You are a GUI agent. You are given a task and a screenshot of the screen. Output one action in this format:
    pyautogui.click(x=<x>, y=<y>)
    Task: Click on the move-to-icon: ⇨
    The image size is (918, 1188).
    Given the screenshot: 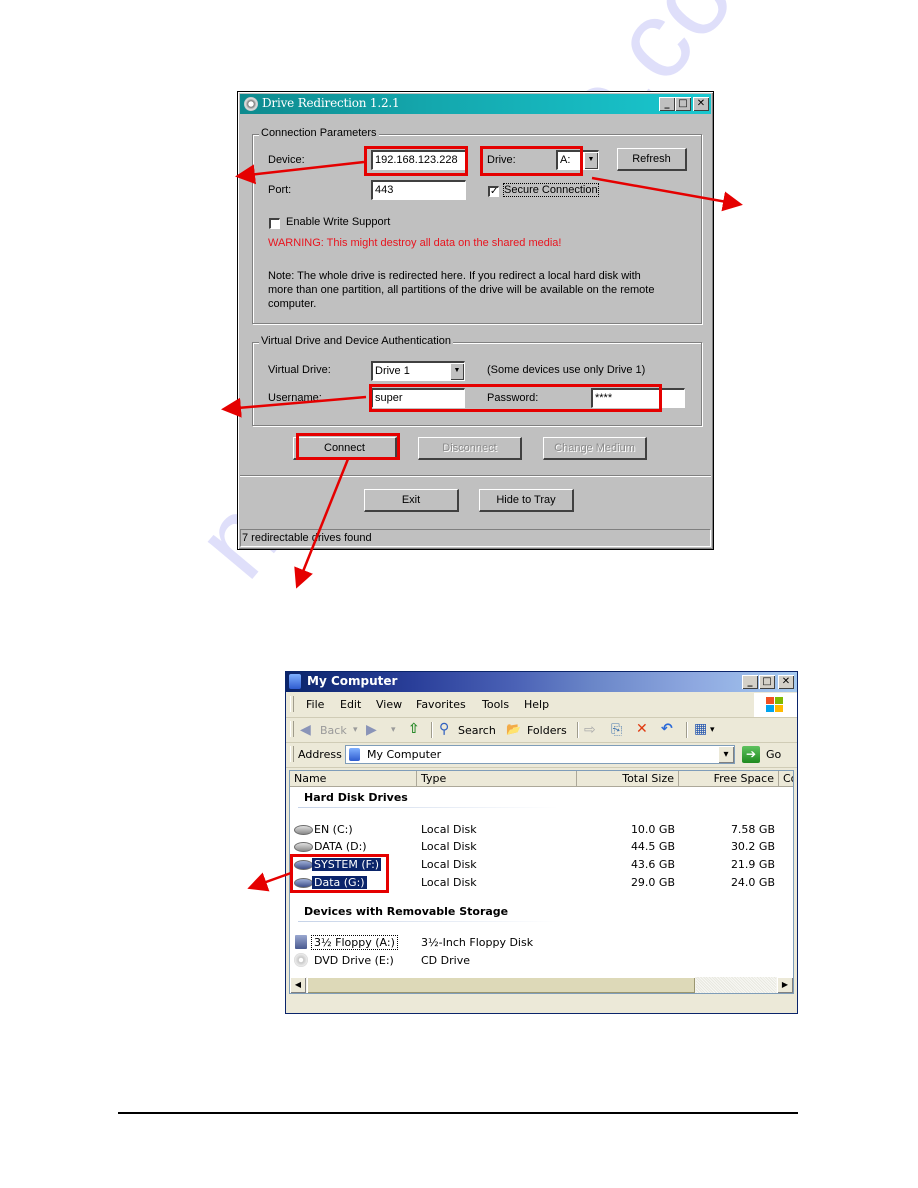 What is the action you would take?
    pyautogui.click(x=590, y=730)
    